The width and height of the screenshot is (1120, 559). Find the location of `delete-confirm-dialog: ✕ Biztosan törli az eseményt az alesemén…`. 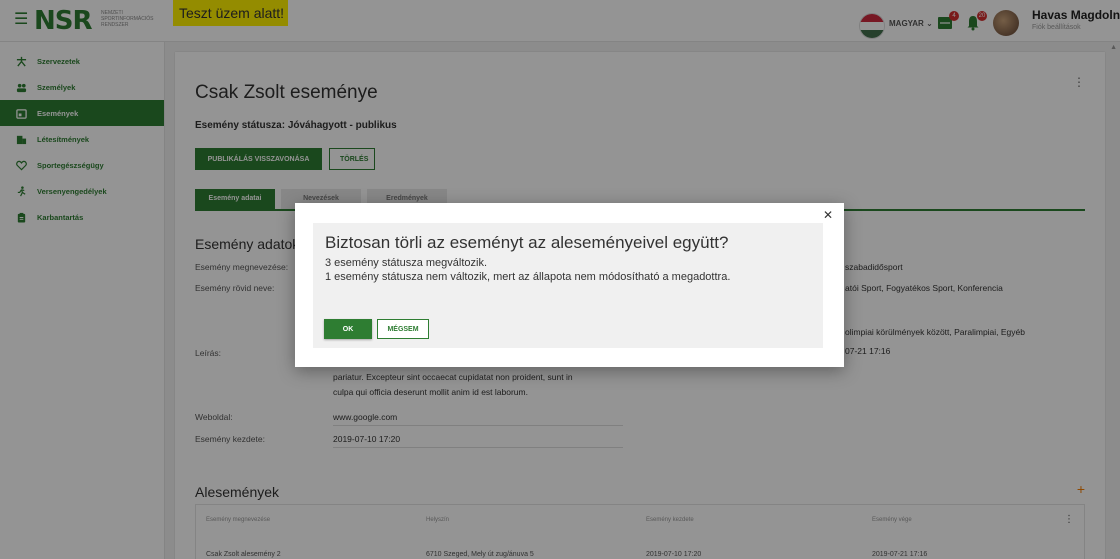

delete-confirm-dialog: ✕ Biztosan törli az eseményt az alesemén… is located at coordinates (569, 285).